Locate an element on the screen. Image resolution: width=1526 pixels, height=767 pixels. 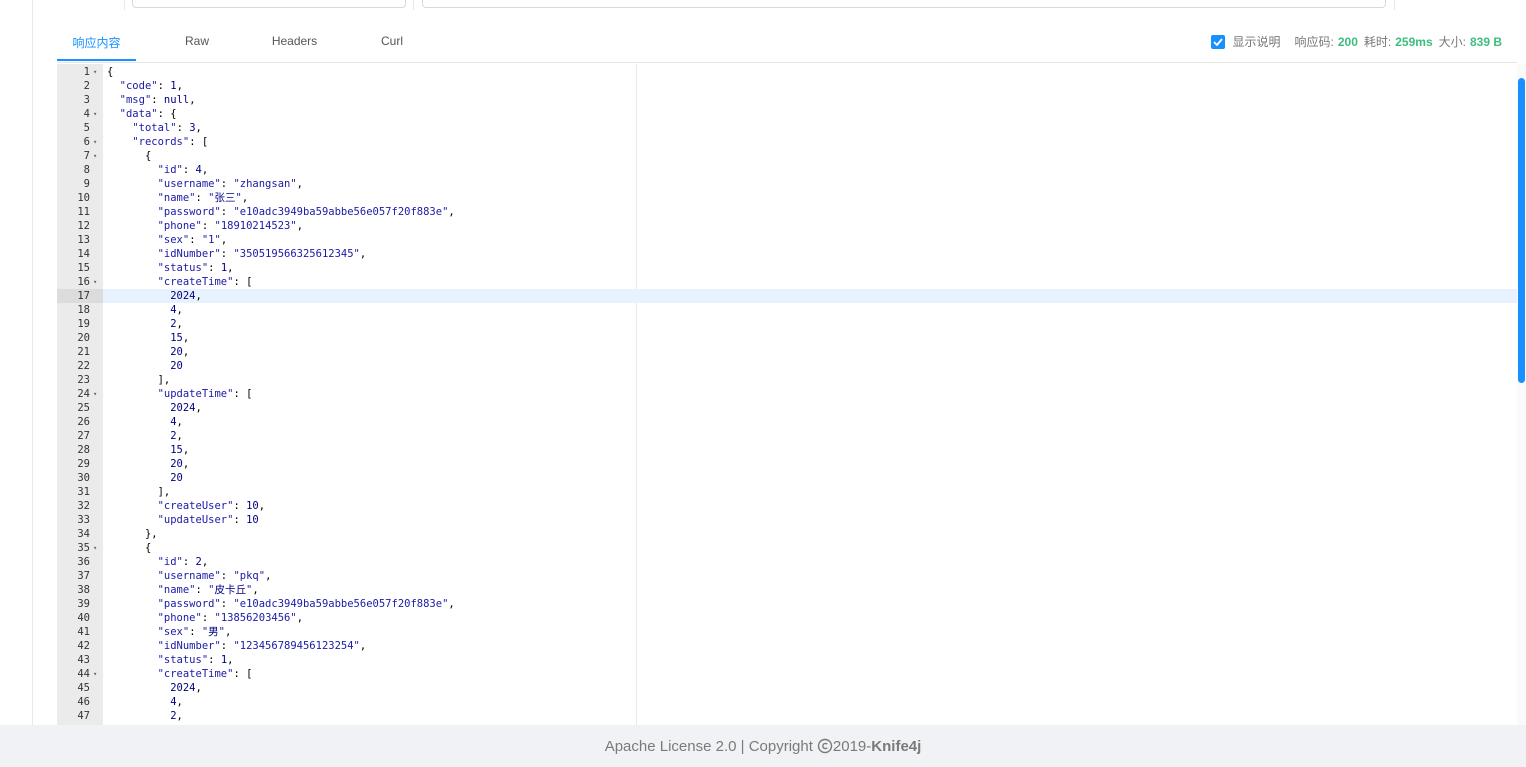
code-text: 2, is located at coordinates (176, 716).